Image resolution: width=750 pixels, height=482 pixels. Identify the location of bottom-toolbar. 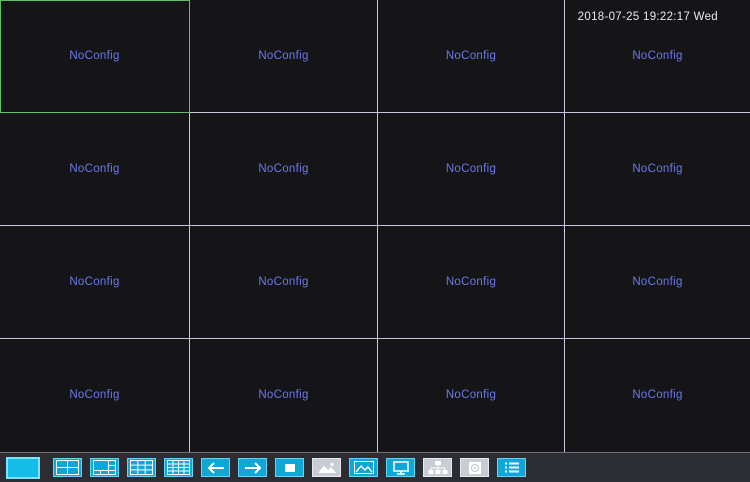
(375, 467).